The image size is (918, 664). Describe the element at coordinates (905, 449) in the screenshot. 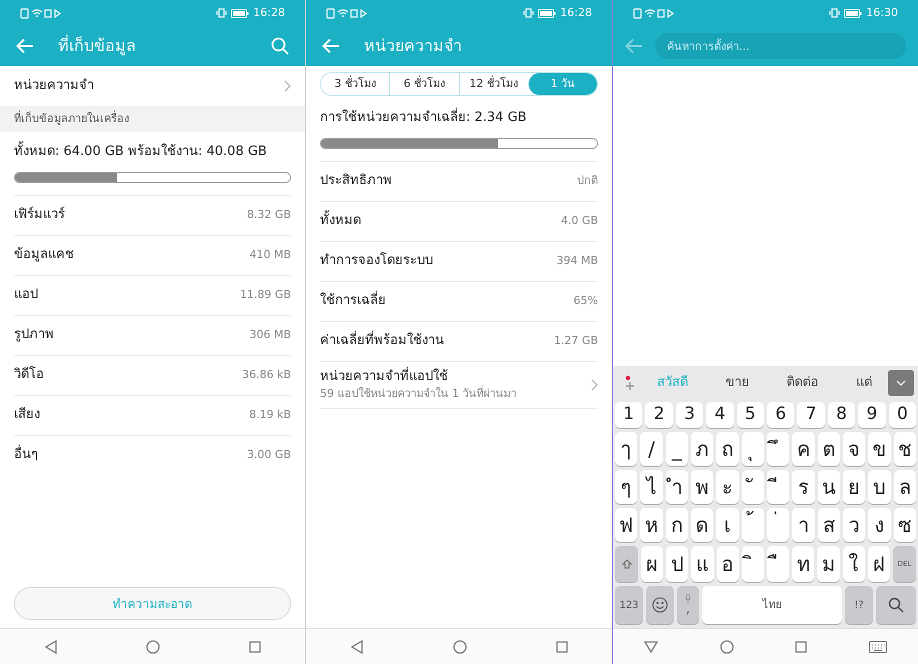

I see `letter-key: ช` at that location.